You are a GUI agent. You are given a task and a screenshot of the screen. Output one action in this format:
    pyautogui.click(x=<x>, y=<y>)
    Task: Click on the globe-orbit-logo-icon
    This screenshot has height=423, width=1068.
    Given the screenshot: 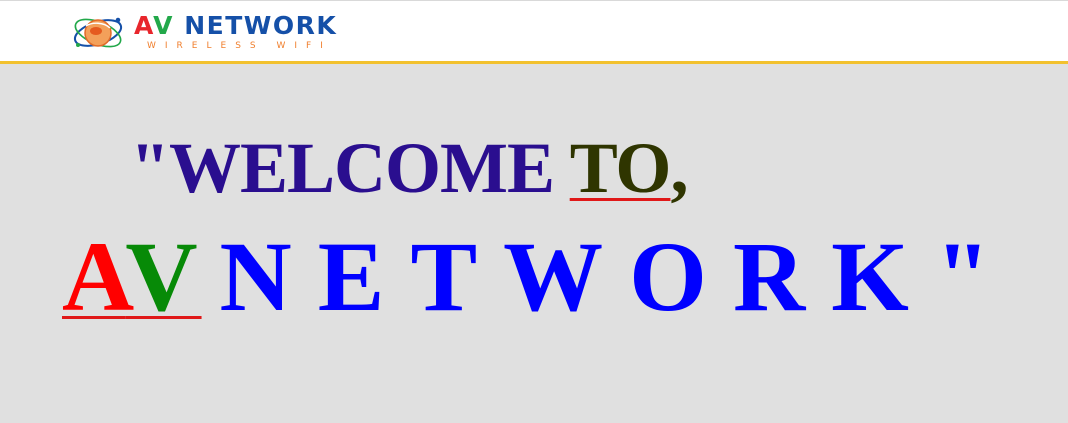 What is the action you would take?
    pyautogui.click(x=98, y=32)
    